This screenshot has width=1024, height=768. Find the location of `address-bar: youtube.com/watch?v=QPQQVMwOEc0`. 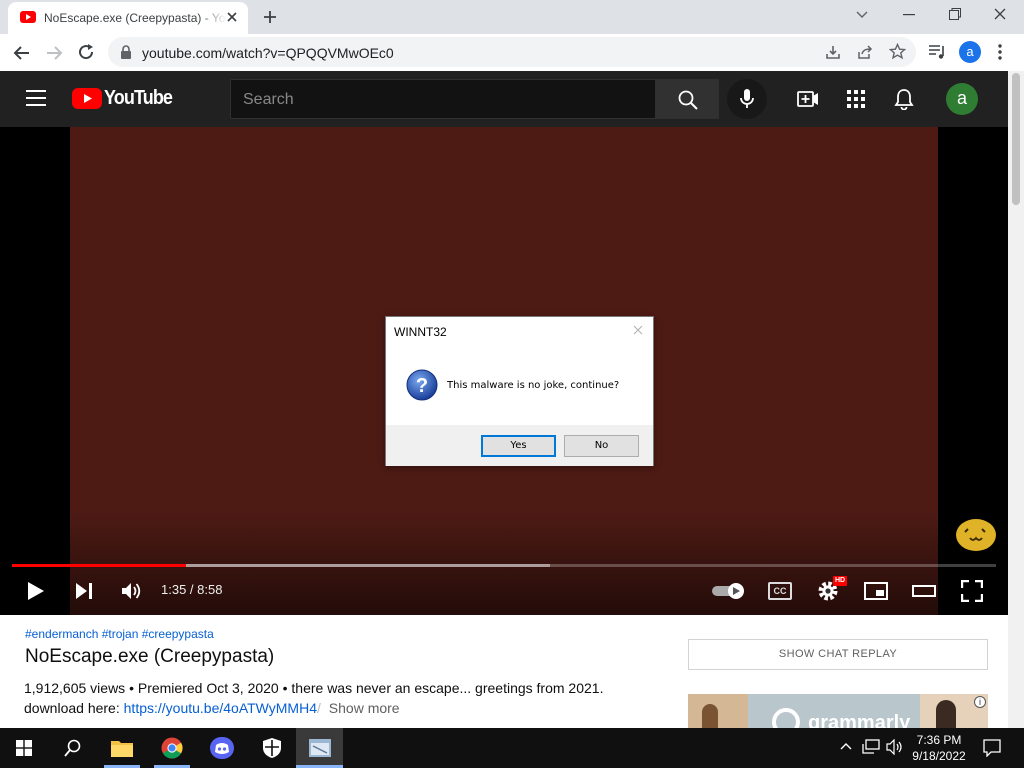

address-bar: youtube.com/watch?v=QPQQVMwOEc0 is located at coordinates (512, 52).